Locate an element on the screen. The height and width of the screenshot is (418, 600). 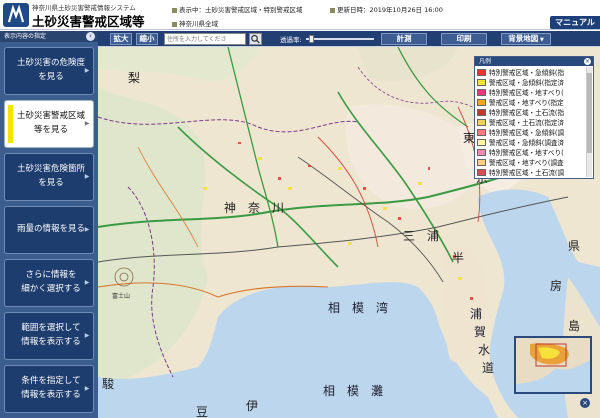
sidebar-item-detailed-select: さらに情報を 細かく選択する ▶ is located at coordinates (49, 283).